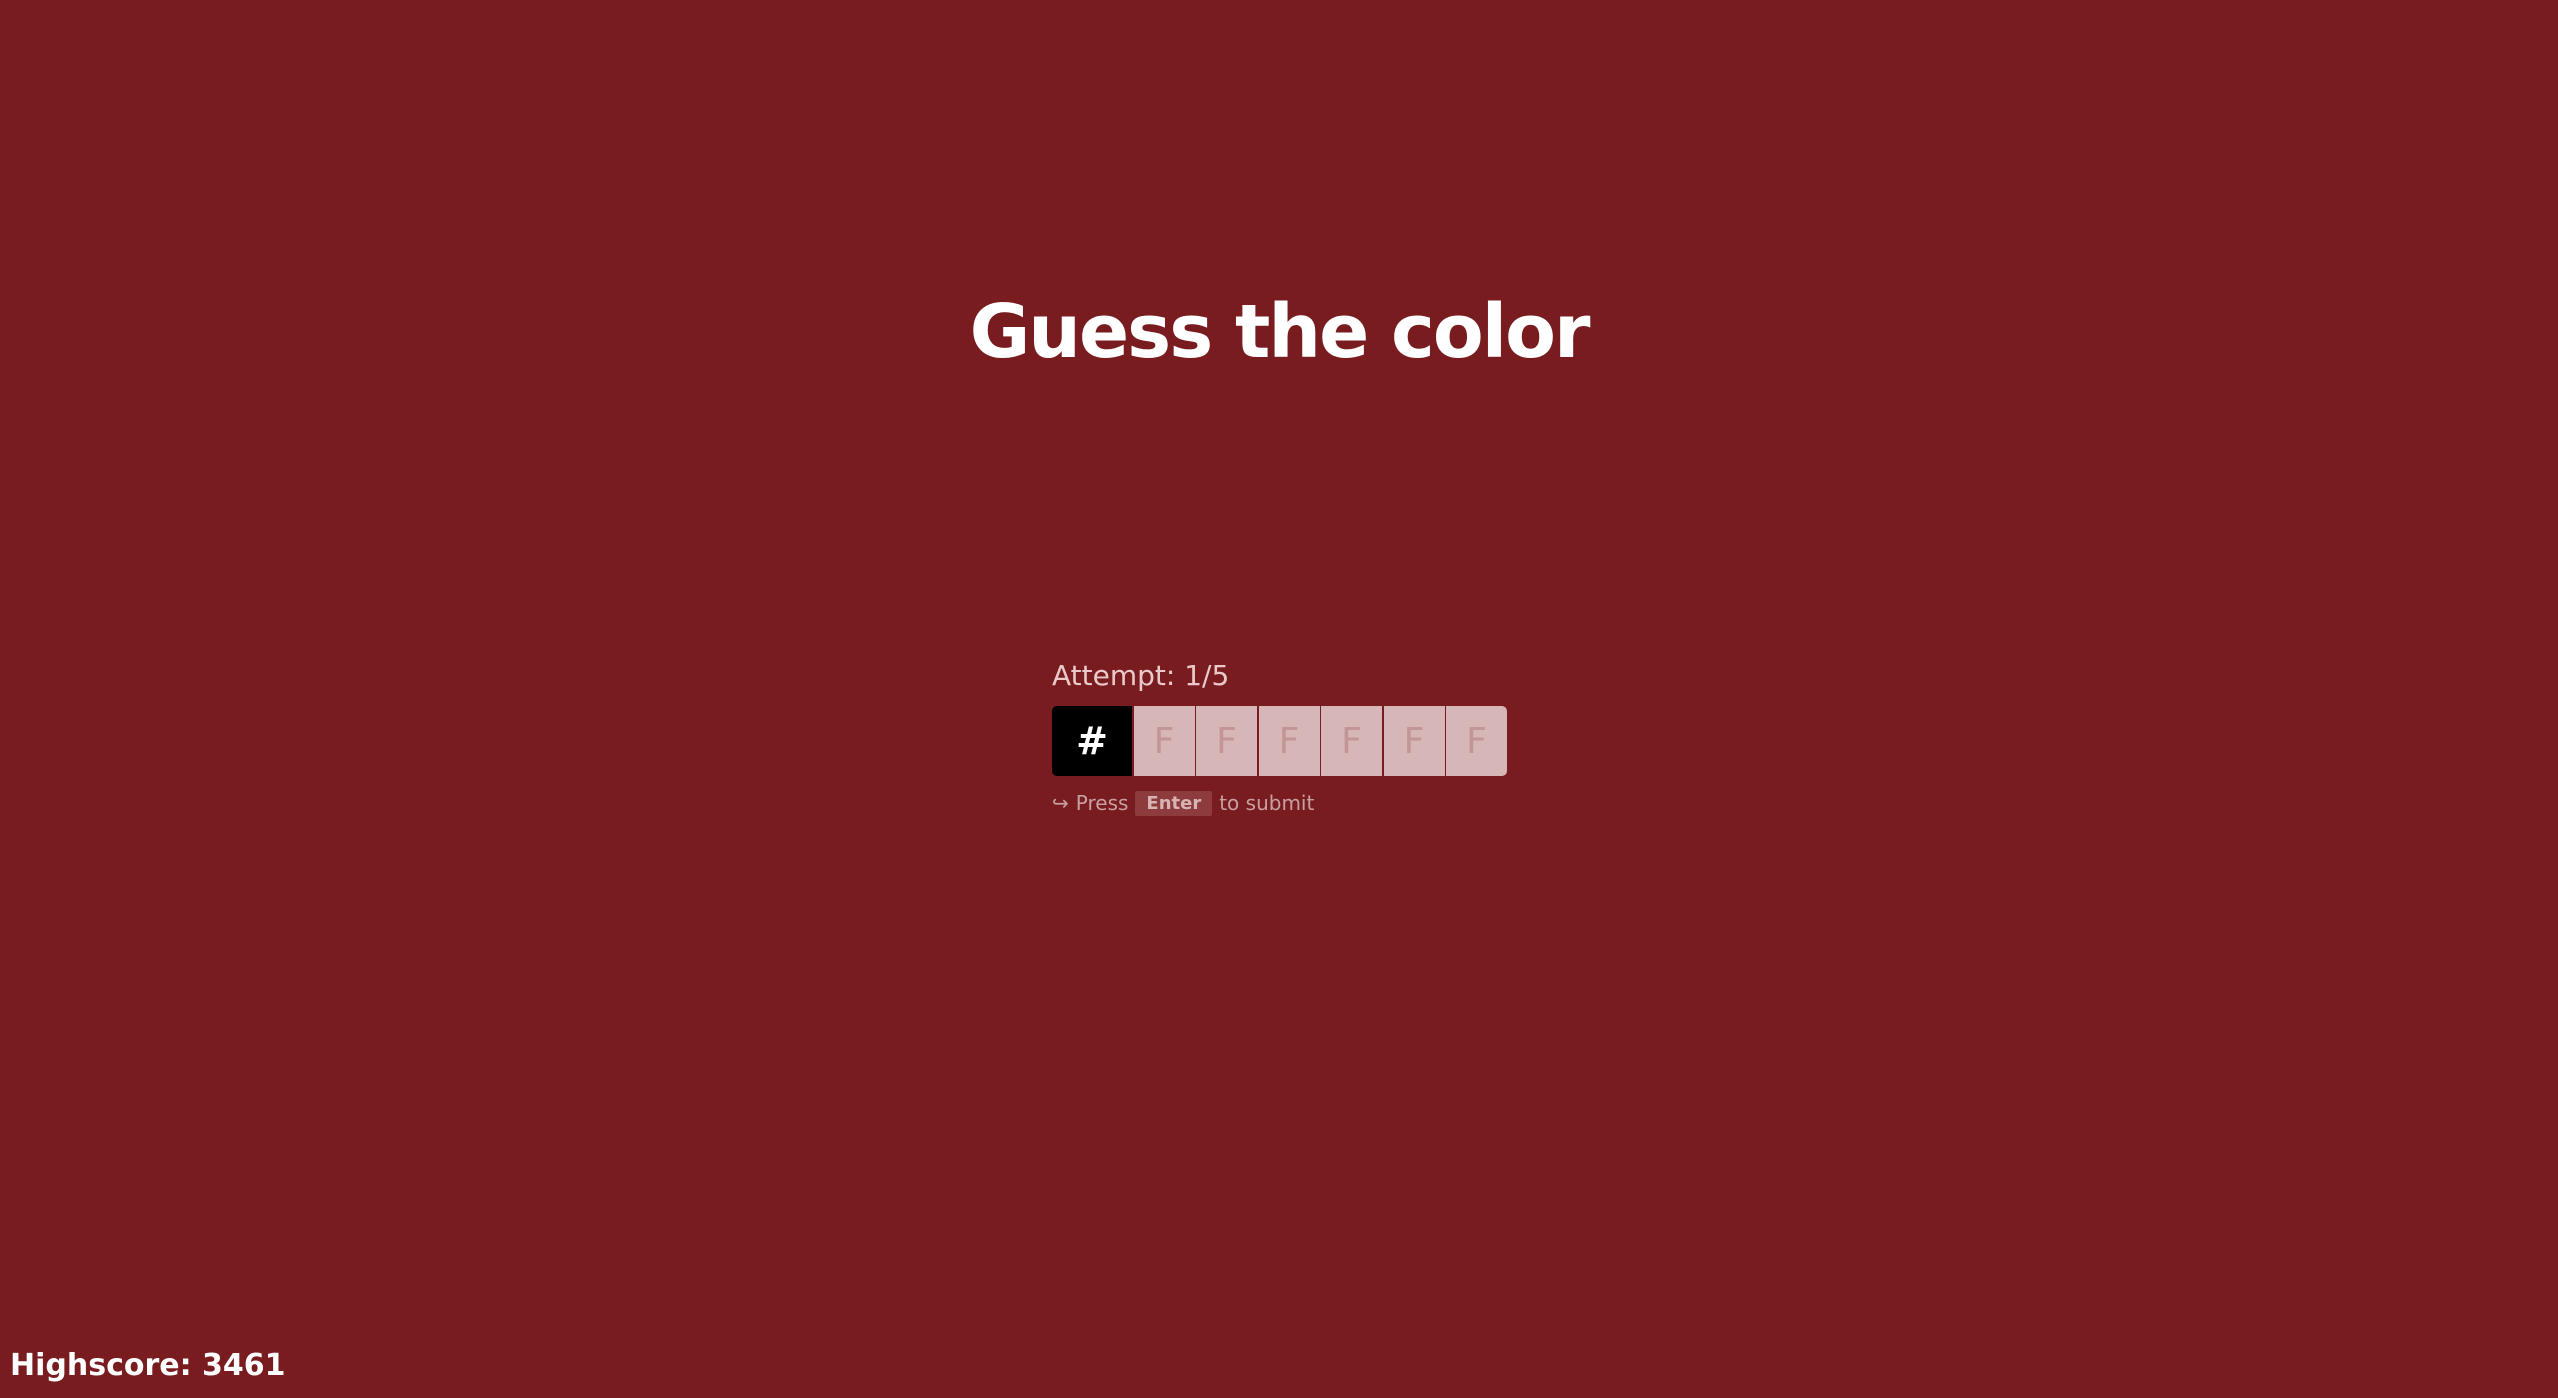 This screenshot has width=2558, height=1398. Describe the element at coordinates (1060, 803) in the screenshot. I see `return-arrow-icon: ↪` at that location.